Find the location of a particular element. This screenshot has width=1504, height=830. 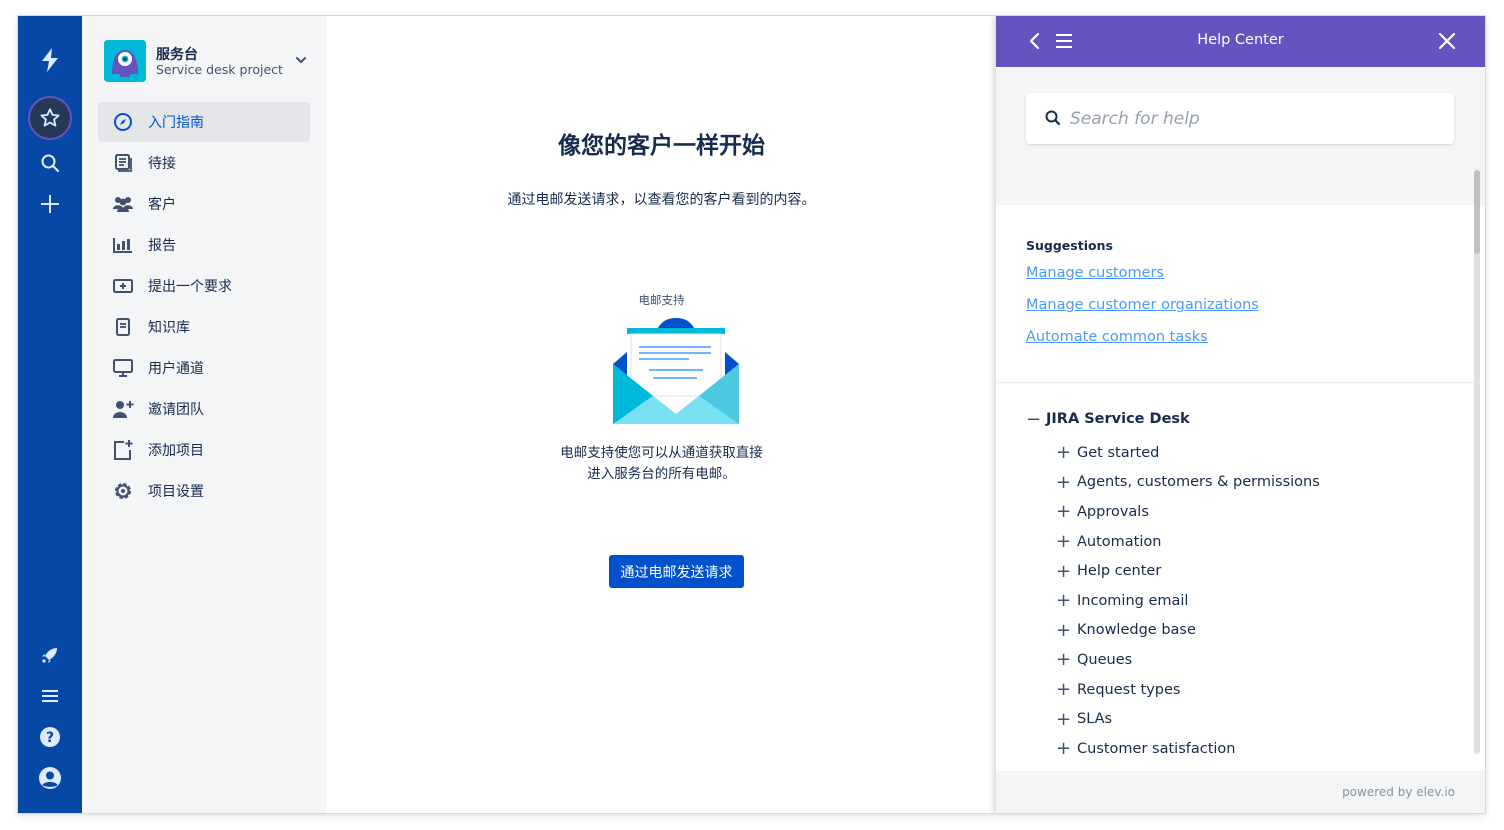

sidebar-item-label: 邀请团队 is located at coordinates (176, 410).